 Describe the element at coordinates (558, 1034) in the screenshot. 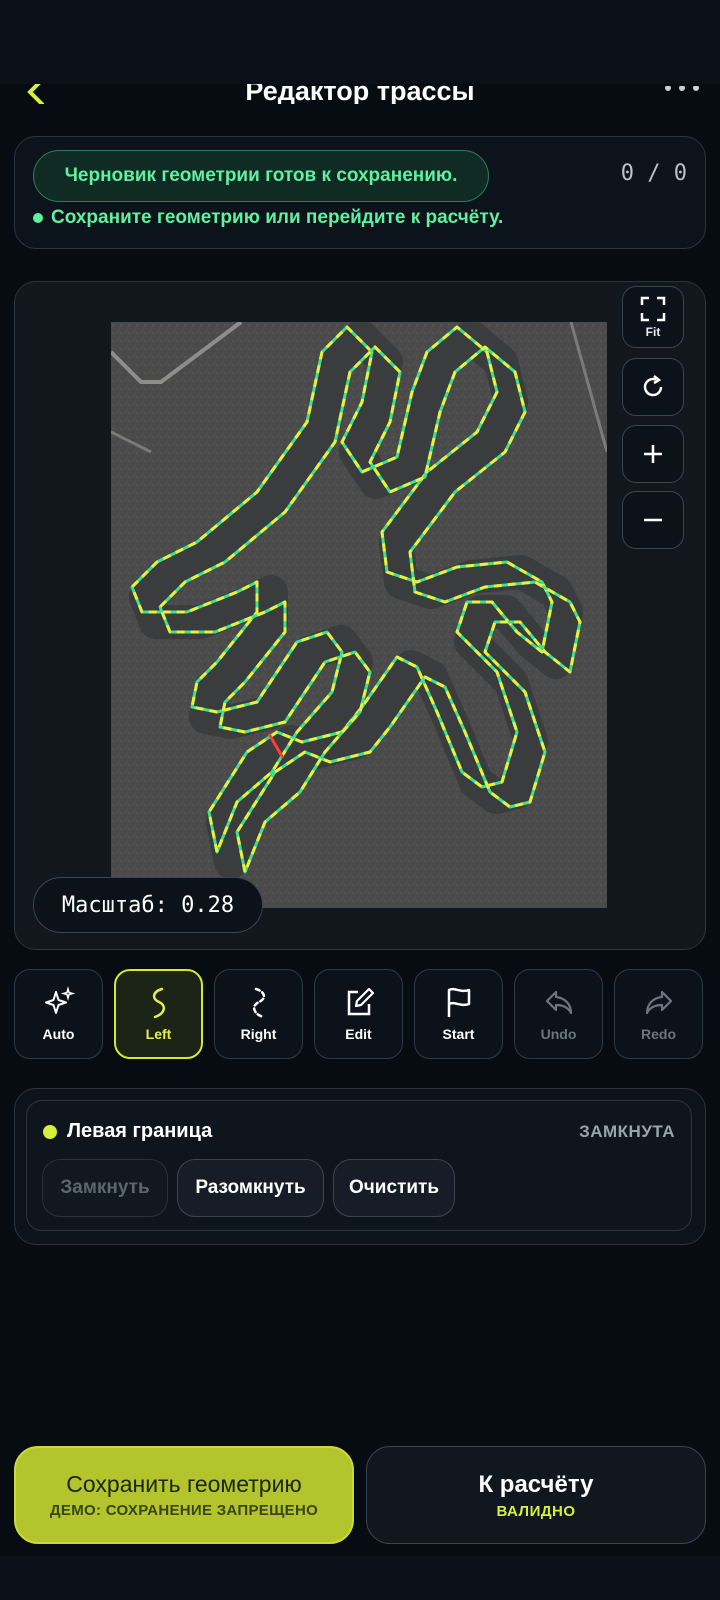

I see `tool-undo-label: Undo` at that location.